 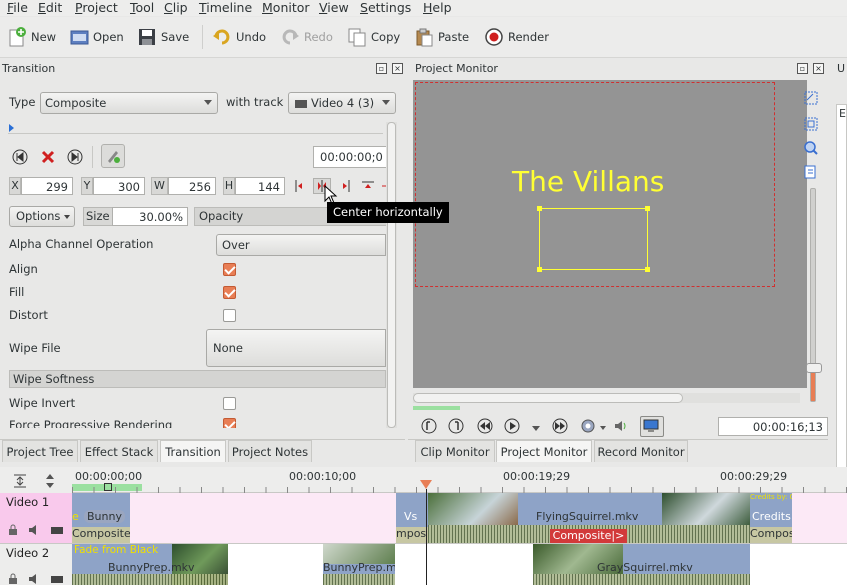 I want to click on track-header-video2: Video 2, so click(x=36, y=564).